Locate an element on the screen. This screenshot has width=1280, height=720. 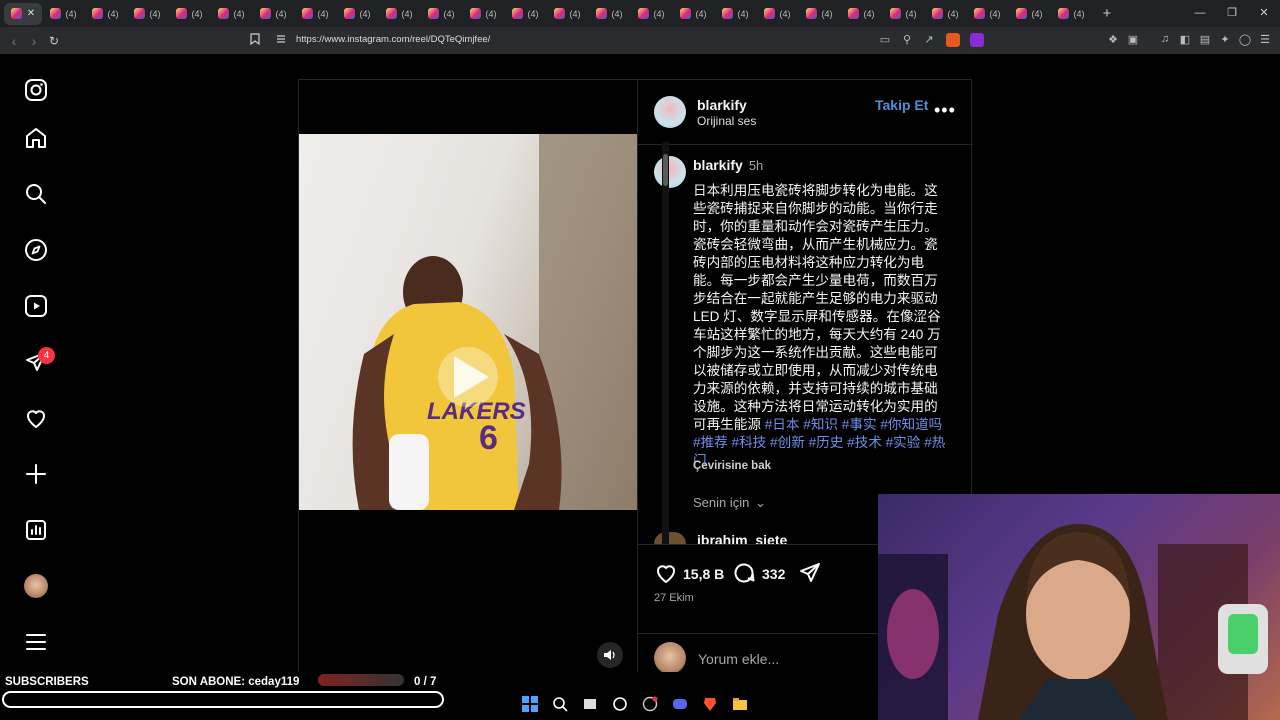
menu-icon: ☰ is located at coordinates (1265, 40).